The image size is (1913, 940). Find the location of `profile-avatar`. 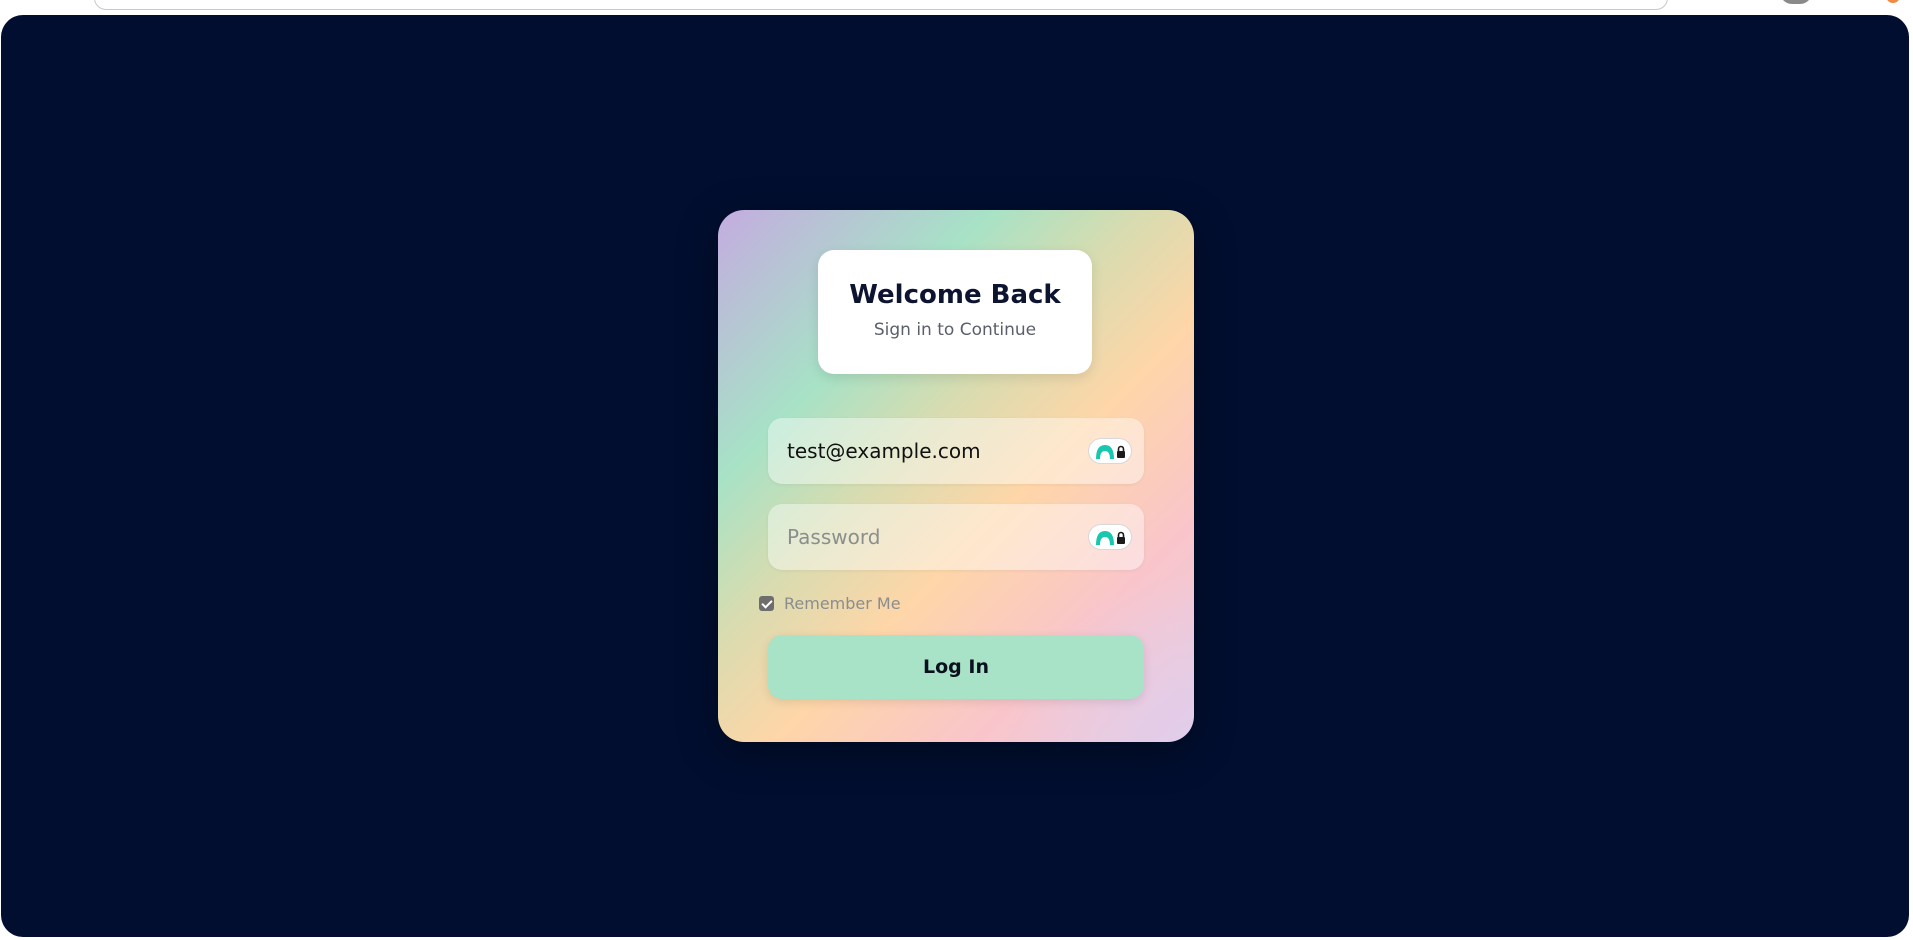

profile-avatar is located at coordinates (1796, 2).